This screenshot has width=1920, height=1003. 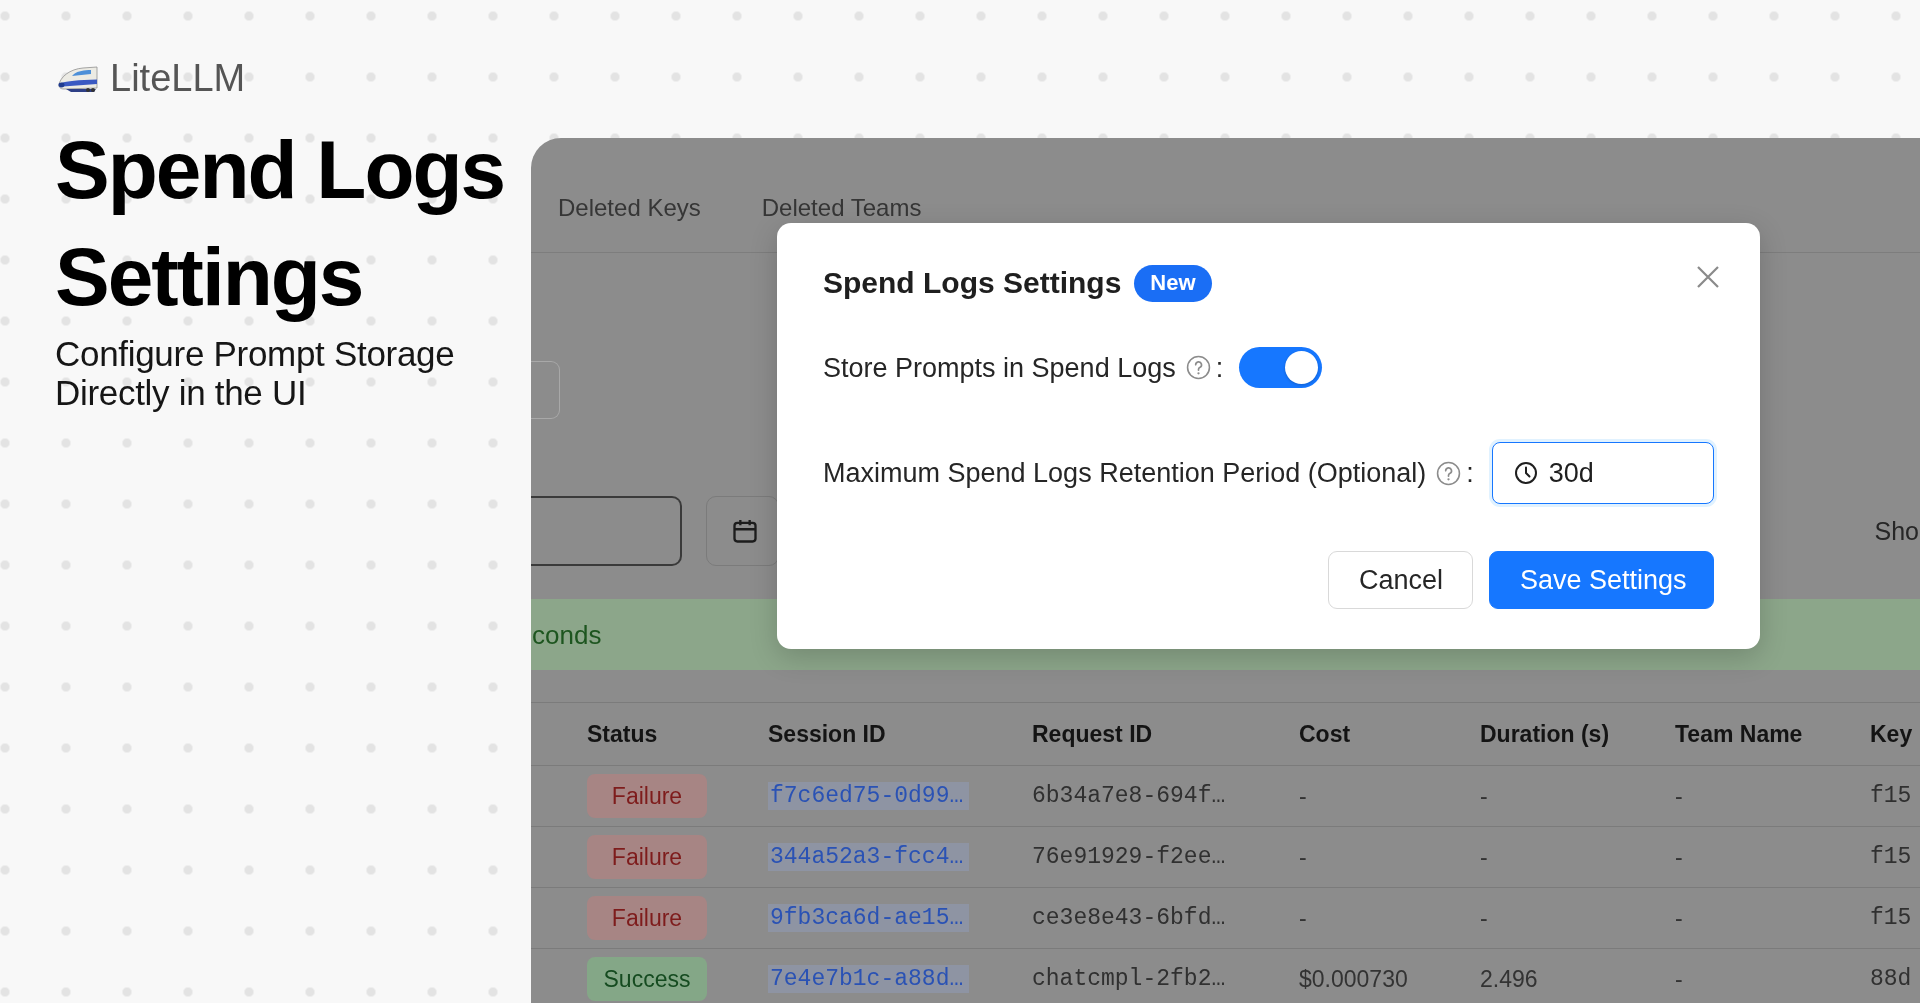 I want to click on close-button, so click(x=1708, y=277).